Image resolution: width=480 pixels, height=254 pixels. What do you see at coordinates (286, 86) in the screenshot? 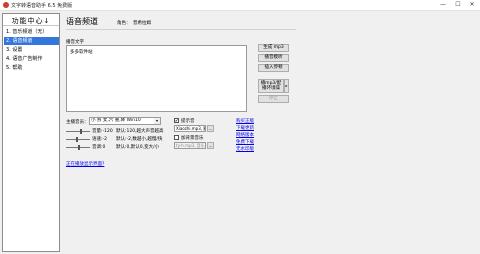
I see `music-dropdown-button: ▸` at bounding box center [286, 86].